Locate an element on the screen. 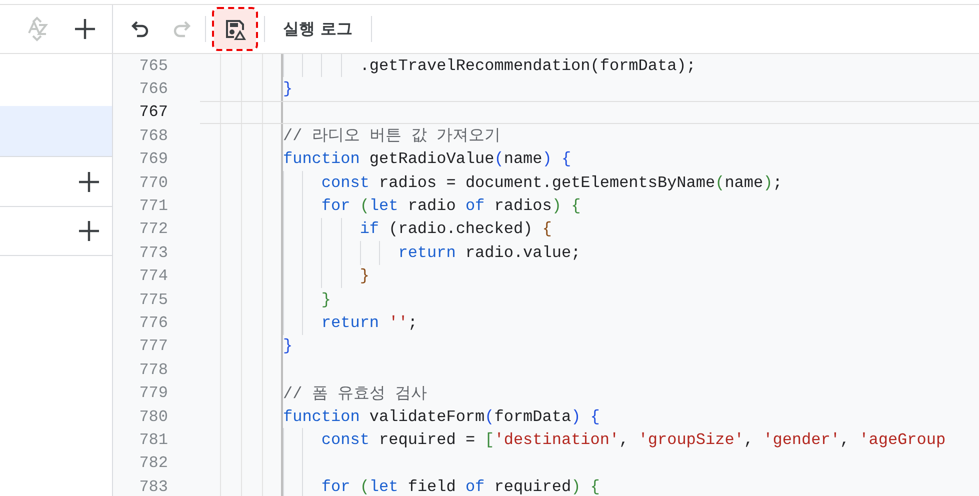 This screenshot has height=496, width=979. line-number: 775 is located at coordinates (153, 299).